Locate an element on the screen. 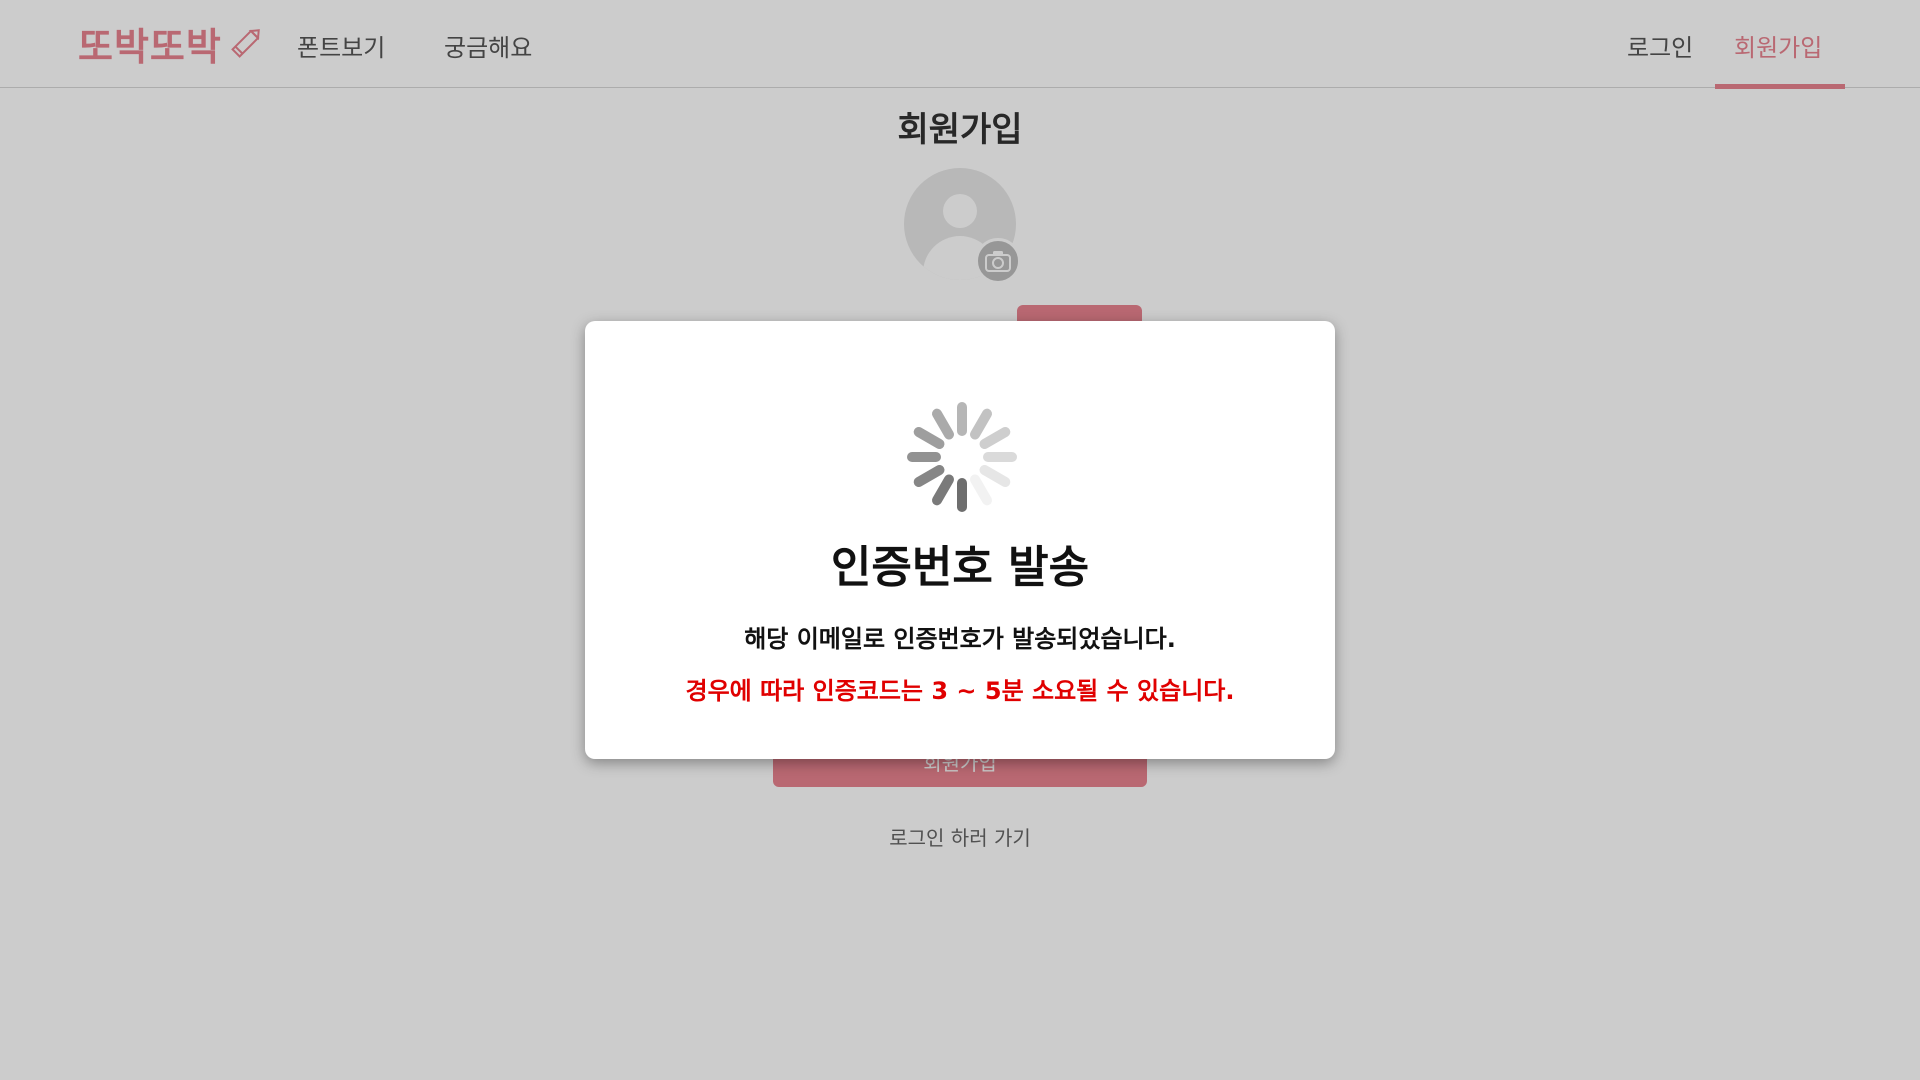  modal-message: 해당 이메일로 인증번호가 발송되었습니다. is located at coordinates (960, 639).